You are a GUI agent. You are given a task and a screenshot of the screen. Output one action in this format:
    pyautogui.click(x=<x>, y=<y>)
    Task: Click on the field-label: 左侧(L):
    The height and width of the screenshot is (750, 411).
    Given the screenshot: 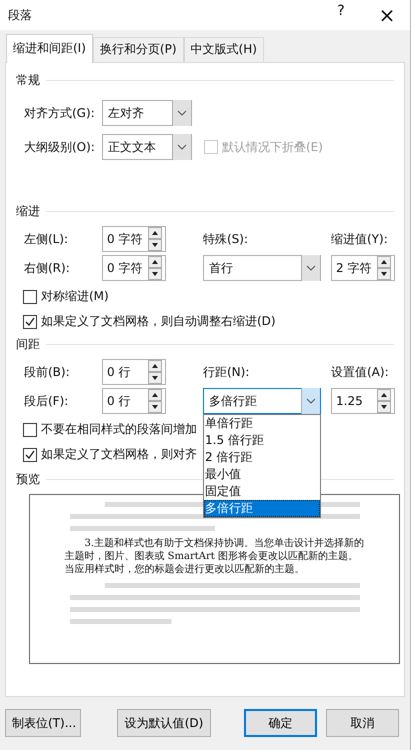 What is the action you would take?
    pyautogui.click(x=47, y=239)
    